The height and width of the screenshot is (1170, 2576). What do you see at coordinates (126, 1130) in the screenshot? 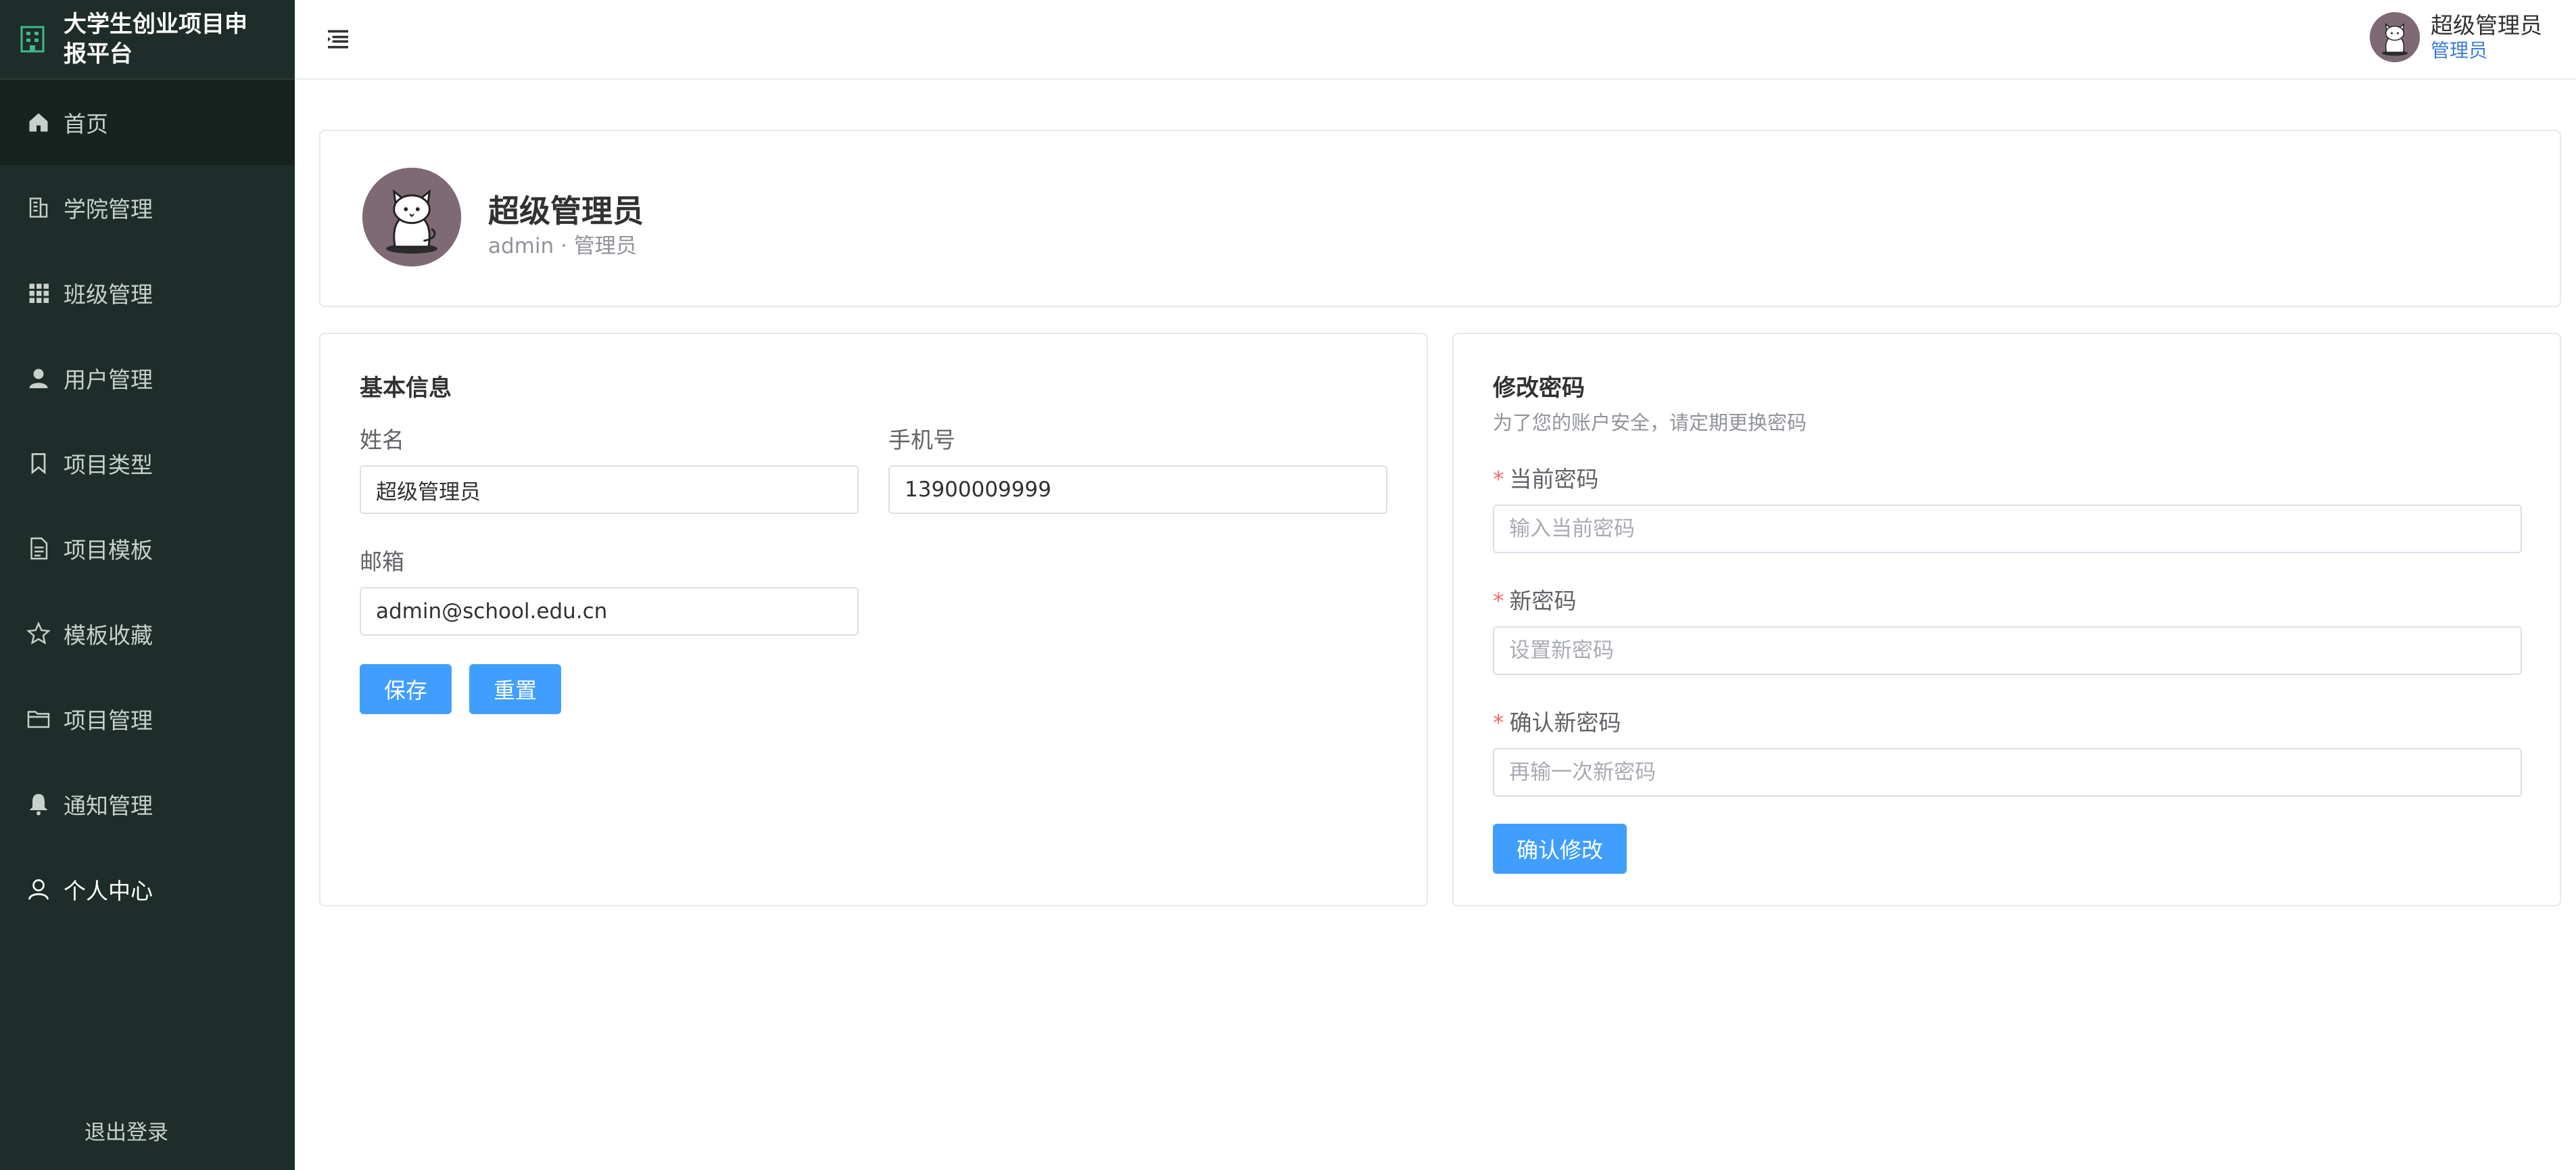
I see `logout-button: 退出登录` at bounding box center [126, 1130].